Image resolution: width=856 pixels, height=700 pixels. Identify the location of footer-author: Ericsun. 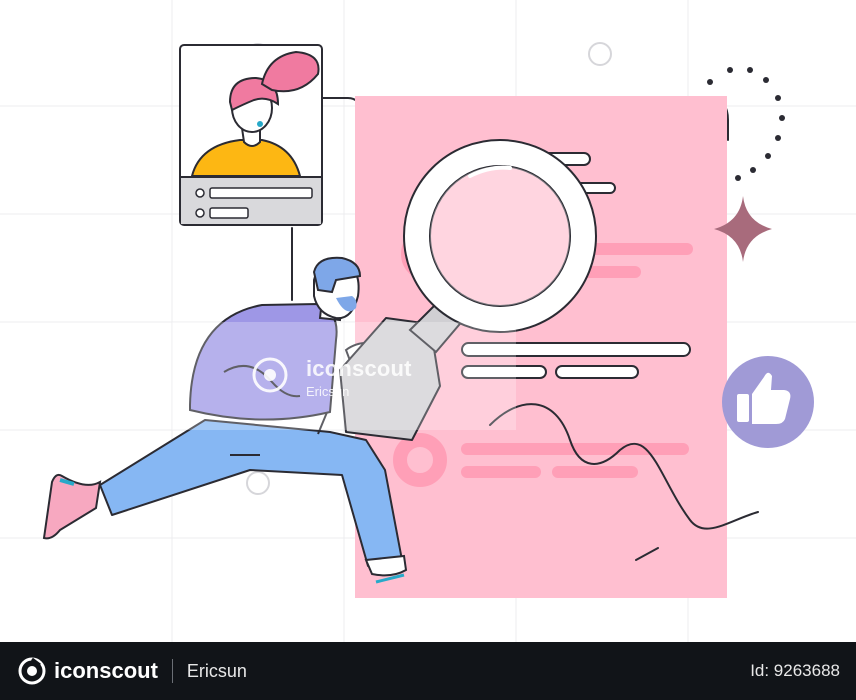
(217, 671).